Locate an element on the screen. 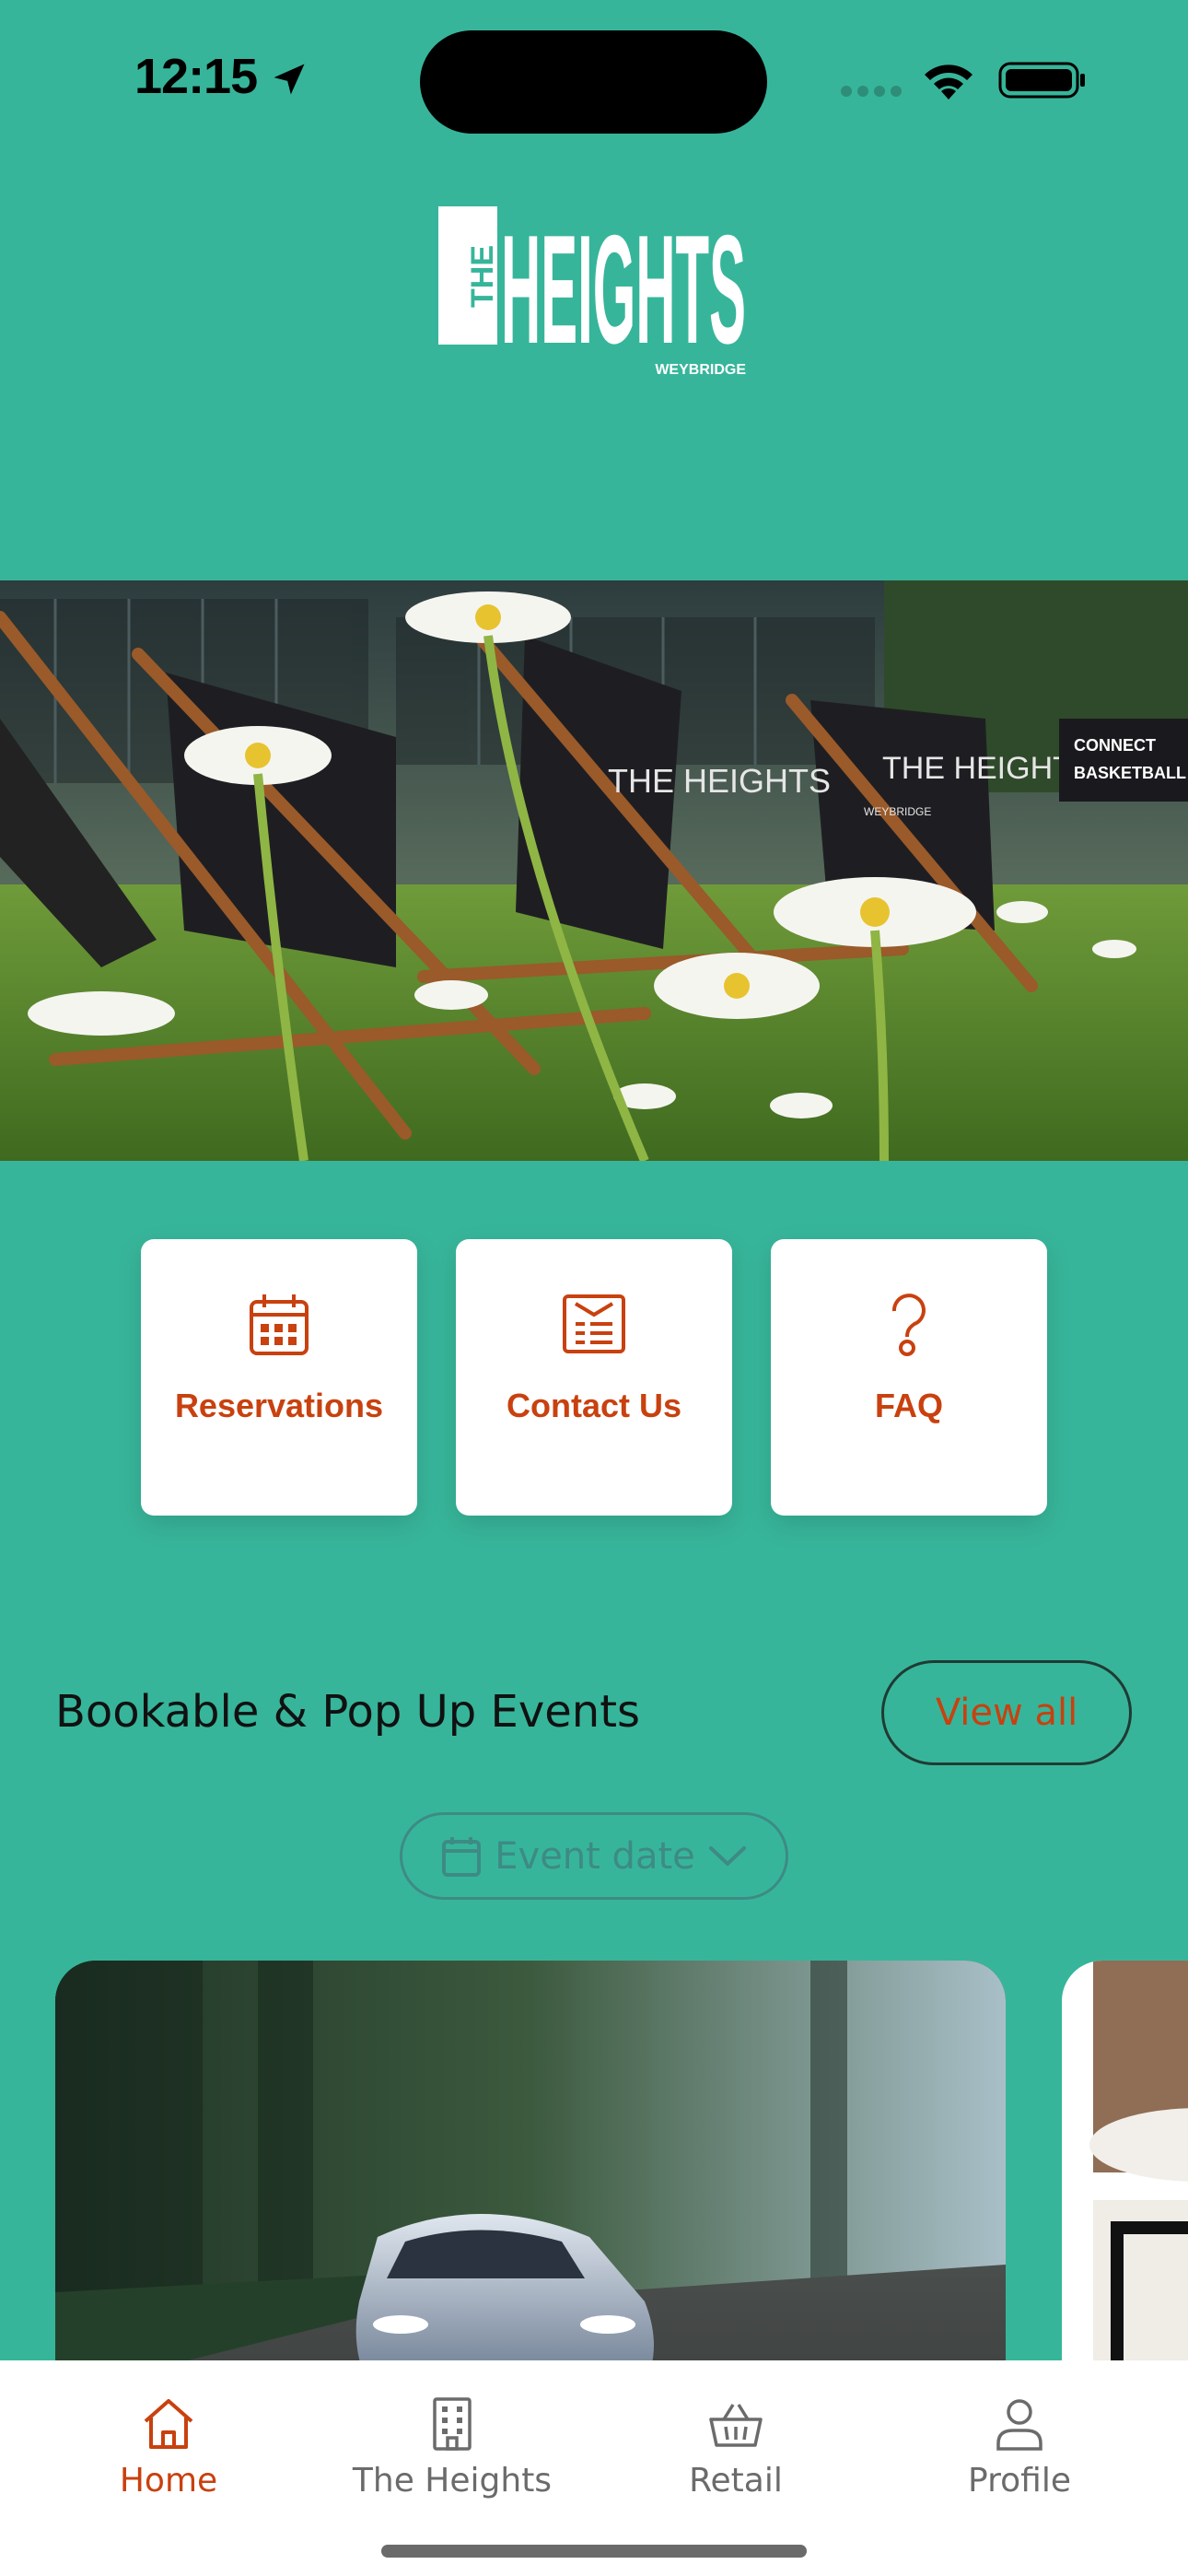 This screenshot has width=1188, height=2576. faq-label: FAQ is located at coordinates (908, 1405).